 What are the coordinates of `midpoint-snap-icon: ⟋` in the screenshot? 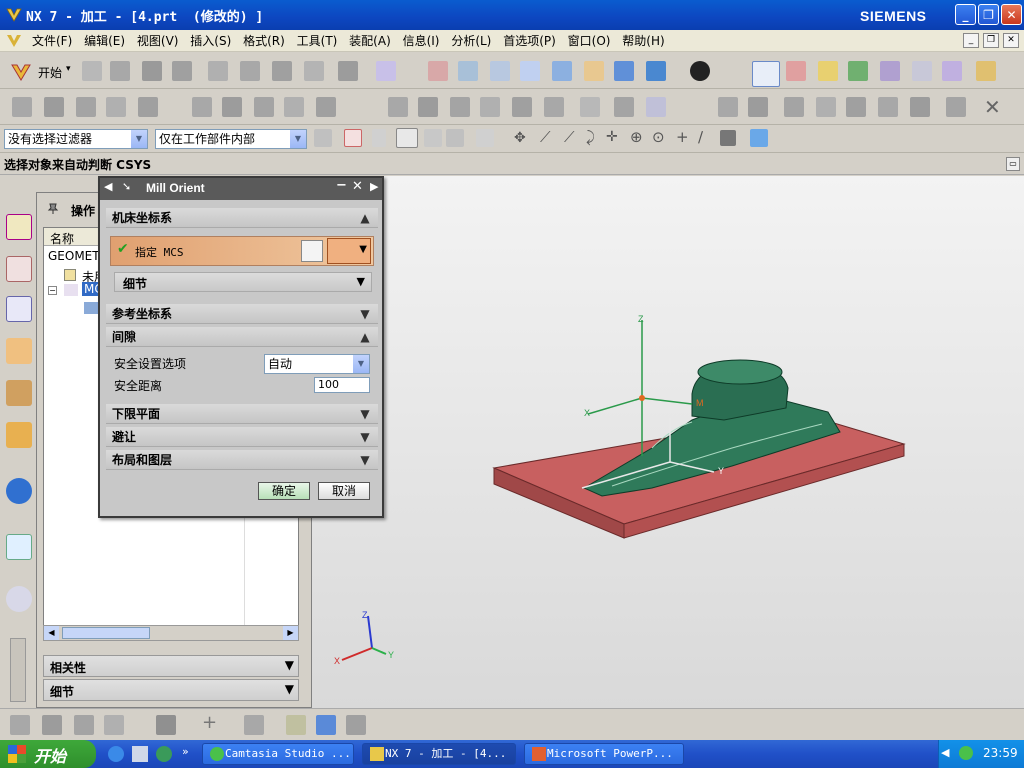 It's located at (545, 137).